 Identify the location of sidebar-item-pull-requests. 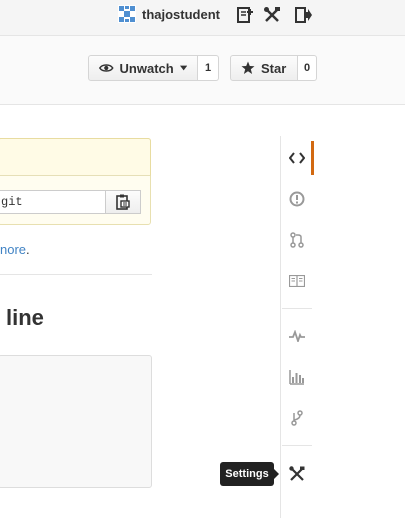
(297, 240).